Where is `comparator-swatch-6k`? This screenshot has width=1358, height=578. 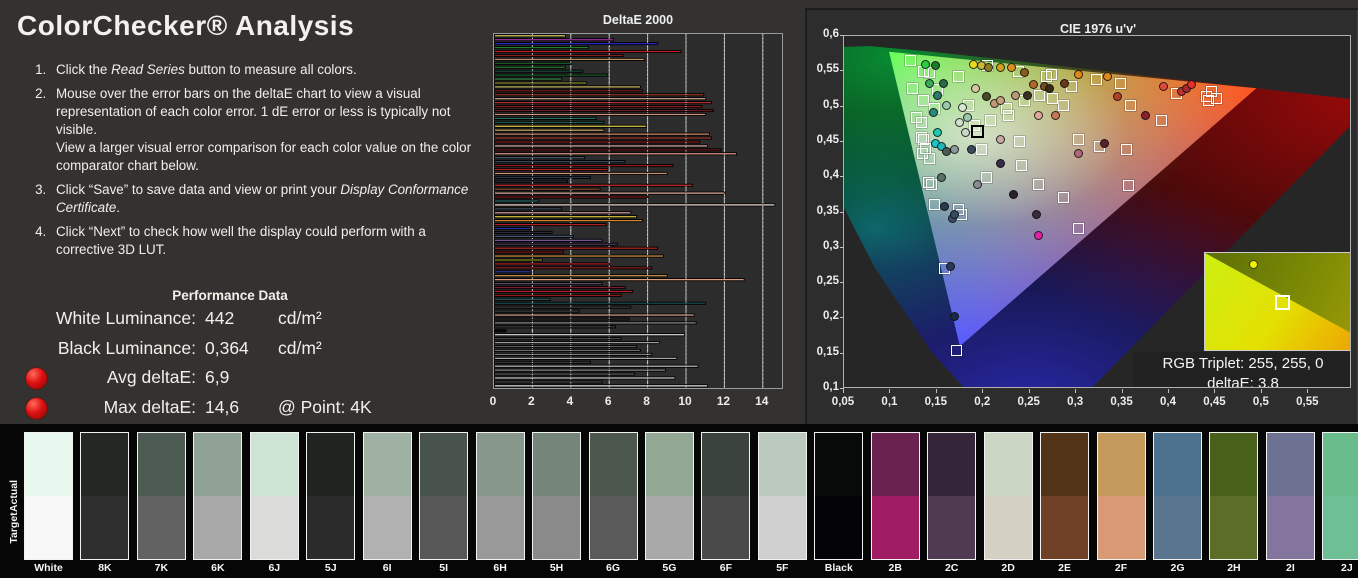
comparator-swatch-6k is located at coordinates (218, 496).